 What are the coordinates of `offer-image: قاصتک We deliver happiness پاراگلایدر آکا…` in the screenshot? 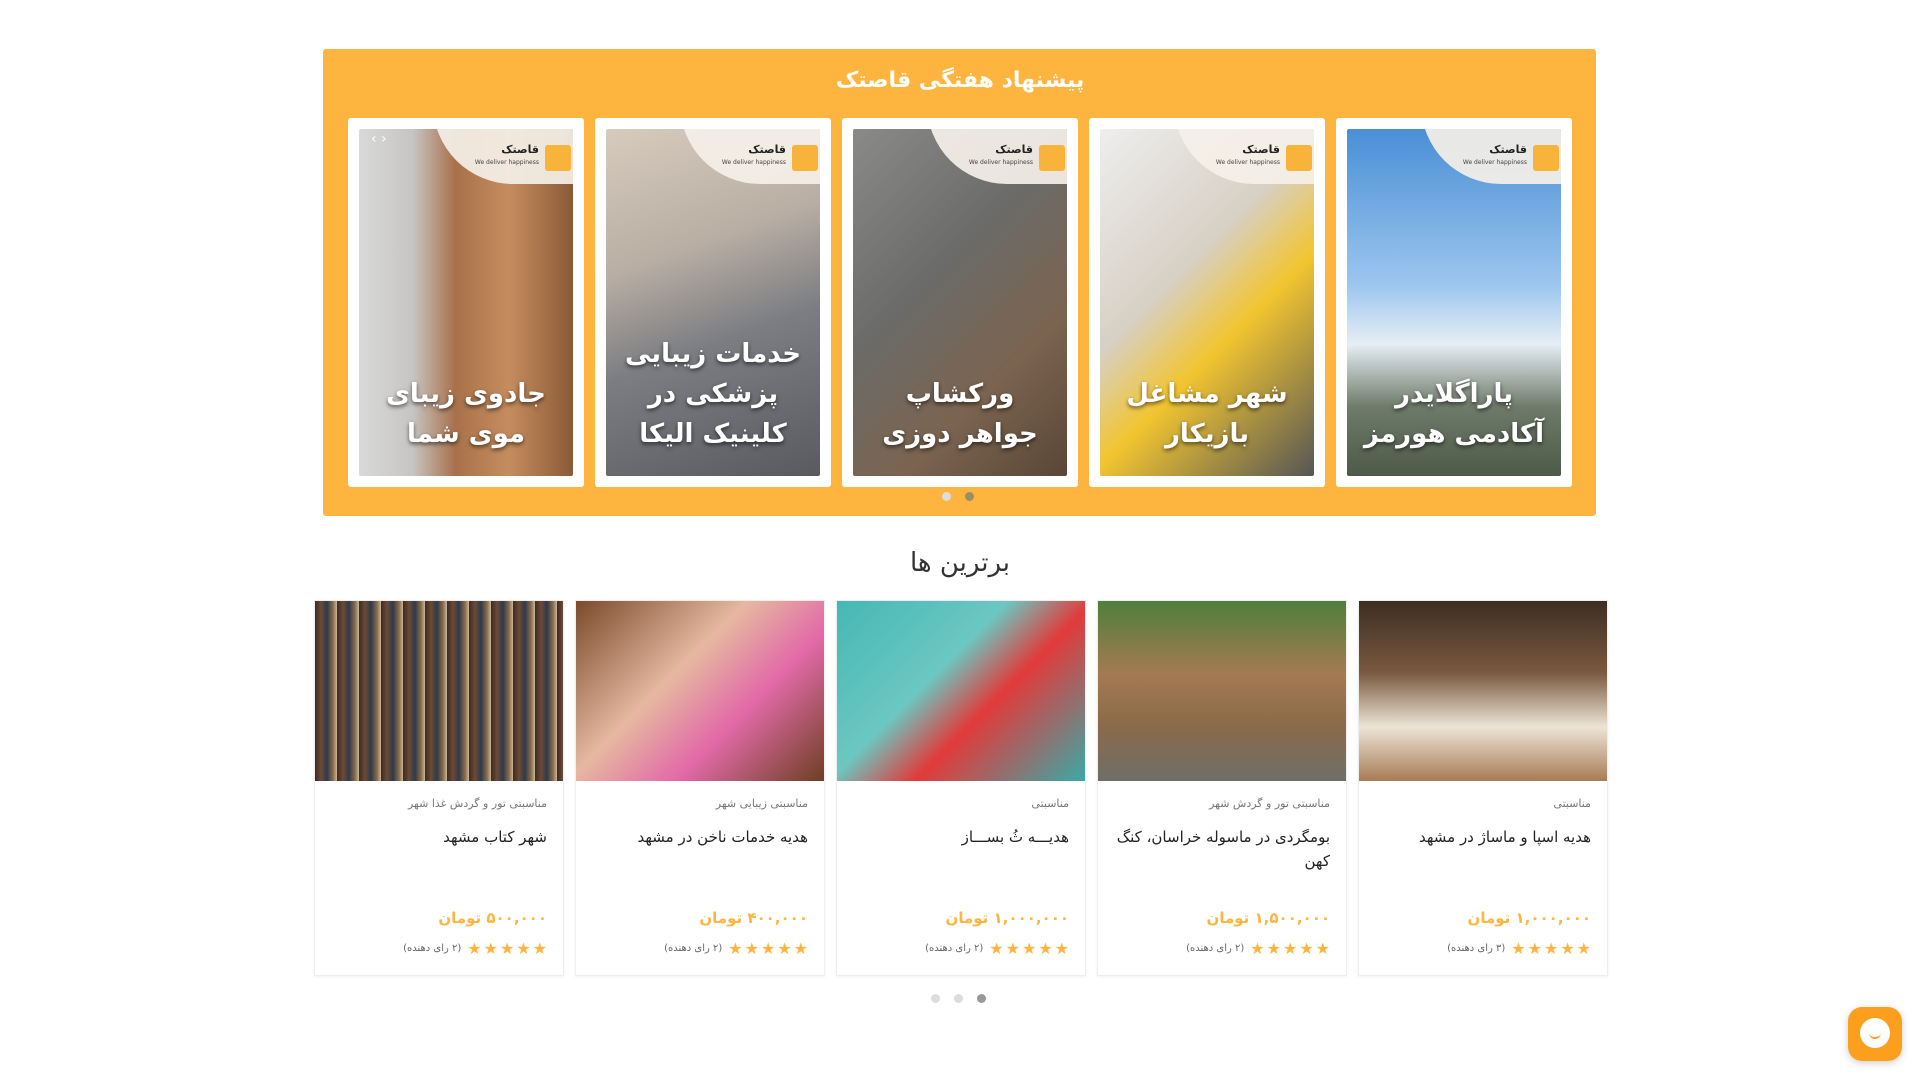 It's located at (1454, 302).